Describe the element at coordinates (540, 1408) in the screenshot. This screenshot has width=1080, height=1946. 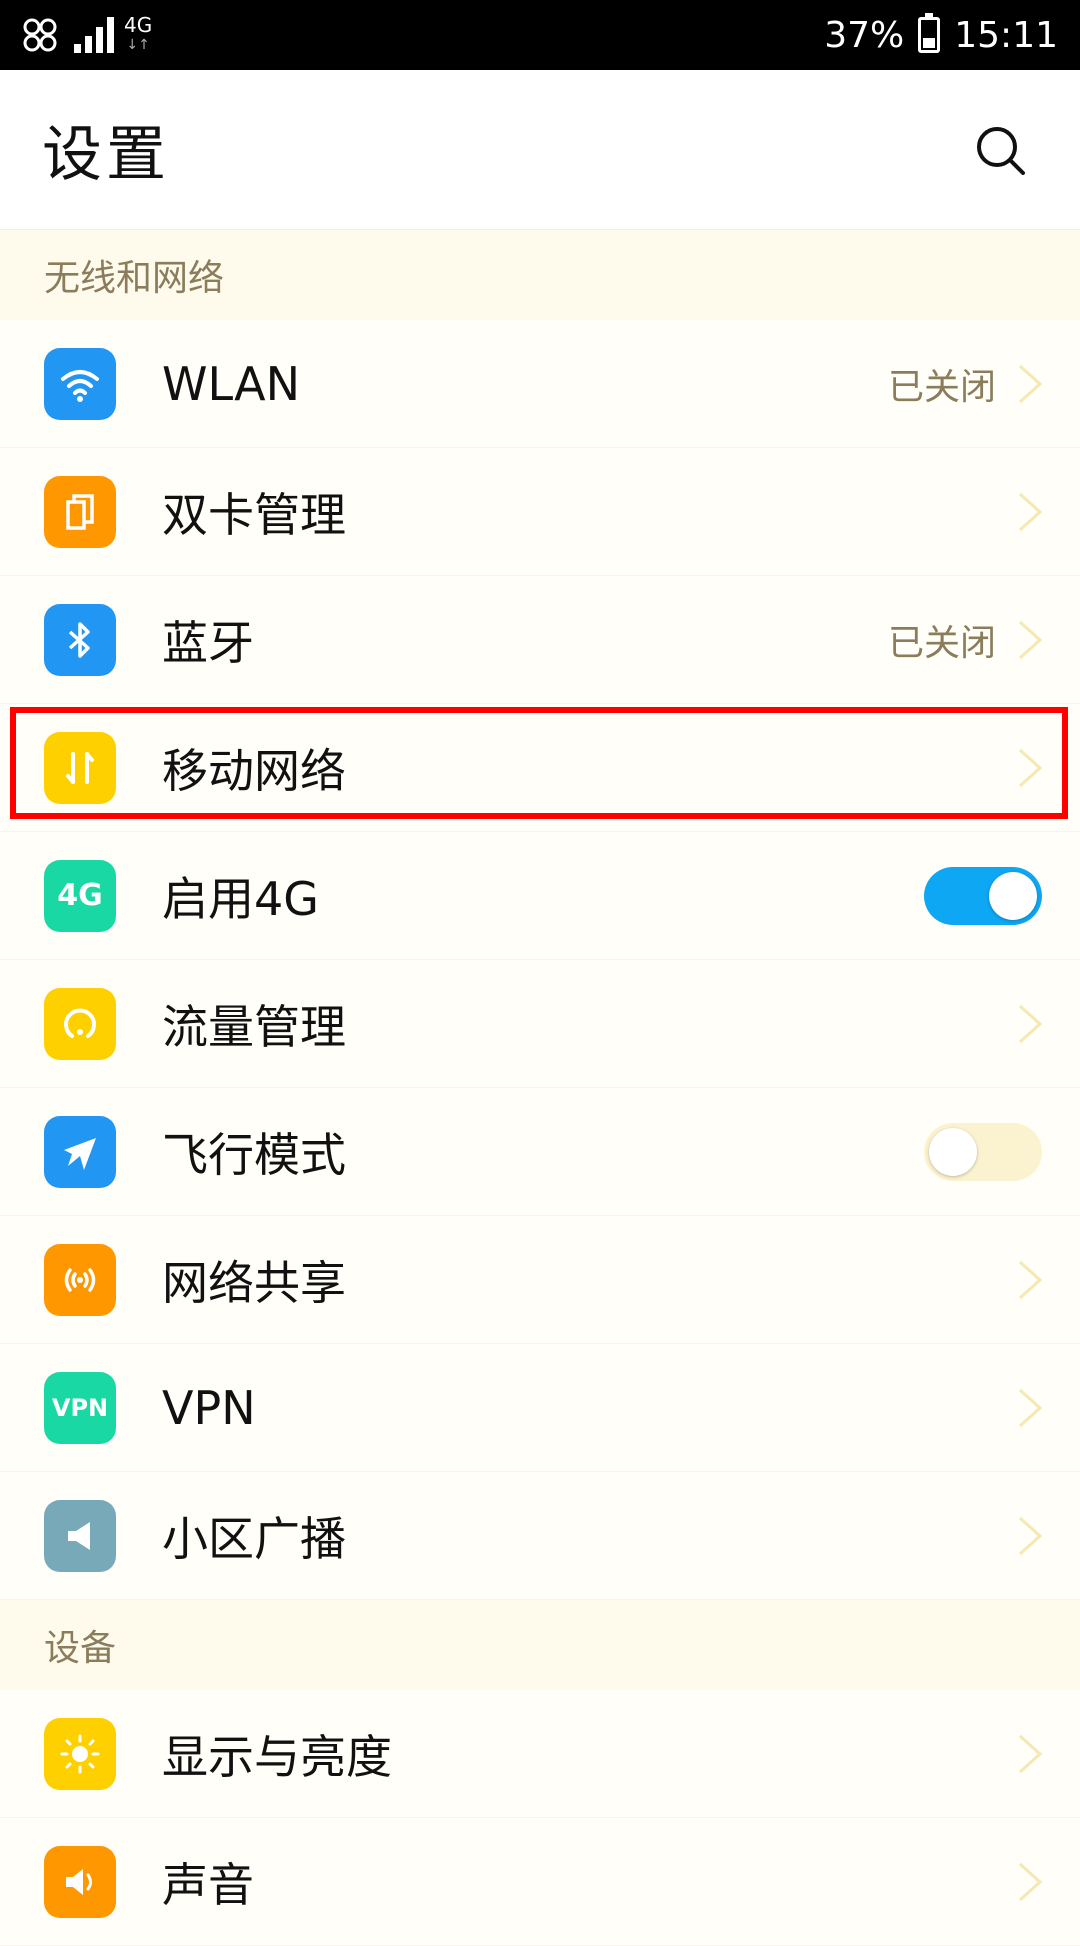
I see `settings-row-vpn: VPN VPN` at that location.